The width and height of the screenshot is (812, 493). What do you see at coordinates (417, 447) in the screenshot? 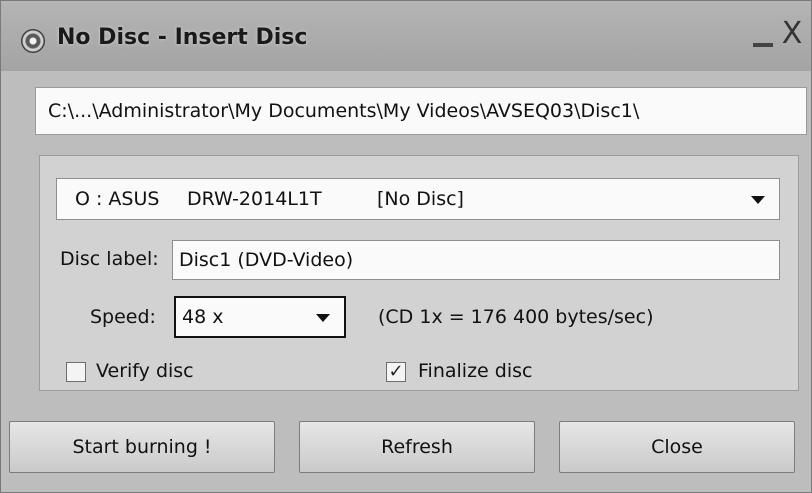
I see `refresh-button: Refresh` at bounding box center [417, 447].